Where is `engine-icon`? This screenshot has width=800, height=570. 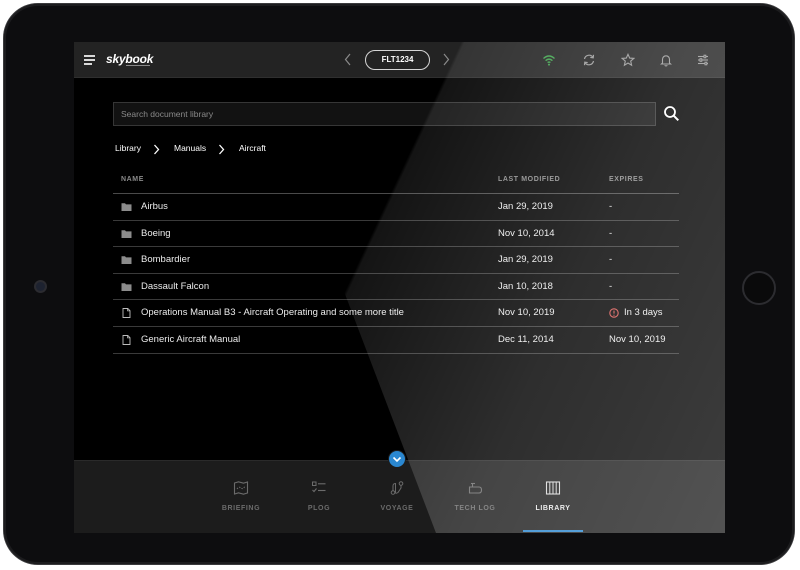 engine-icon is located at coordinates (475, 488).